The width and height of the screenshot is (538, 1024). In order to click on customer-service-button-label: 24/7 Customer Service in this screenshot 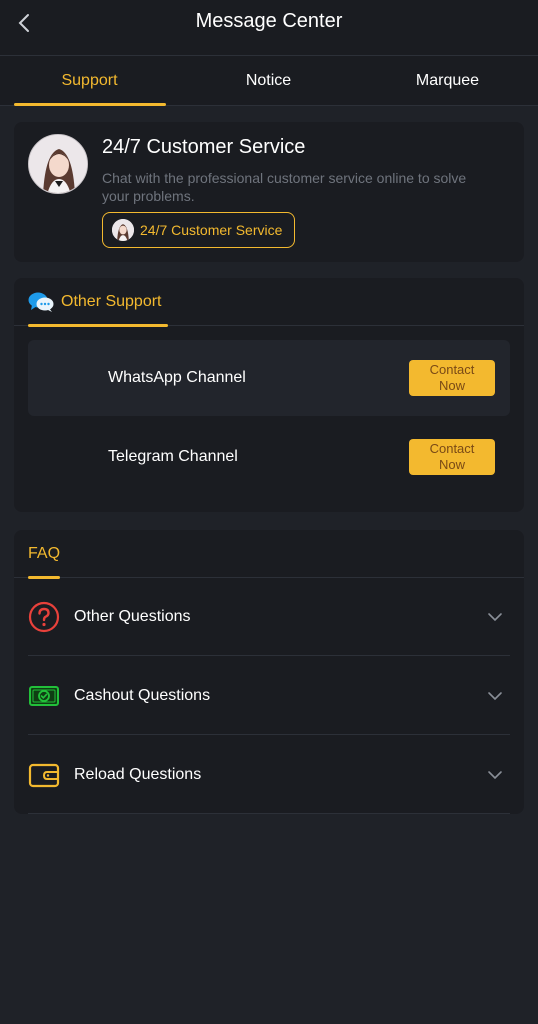, I will do `click(211, 230)`.